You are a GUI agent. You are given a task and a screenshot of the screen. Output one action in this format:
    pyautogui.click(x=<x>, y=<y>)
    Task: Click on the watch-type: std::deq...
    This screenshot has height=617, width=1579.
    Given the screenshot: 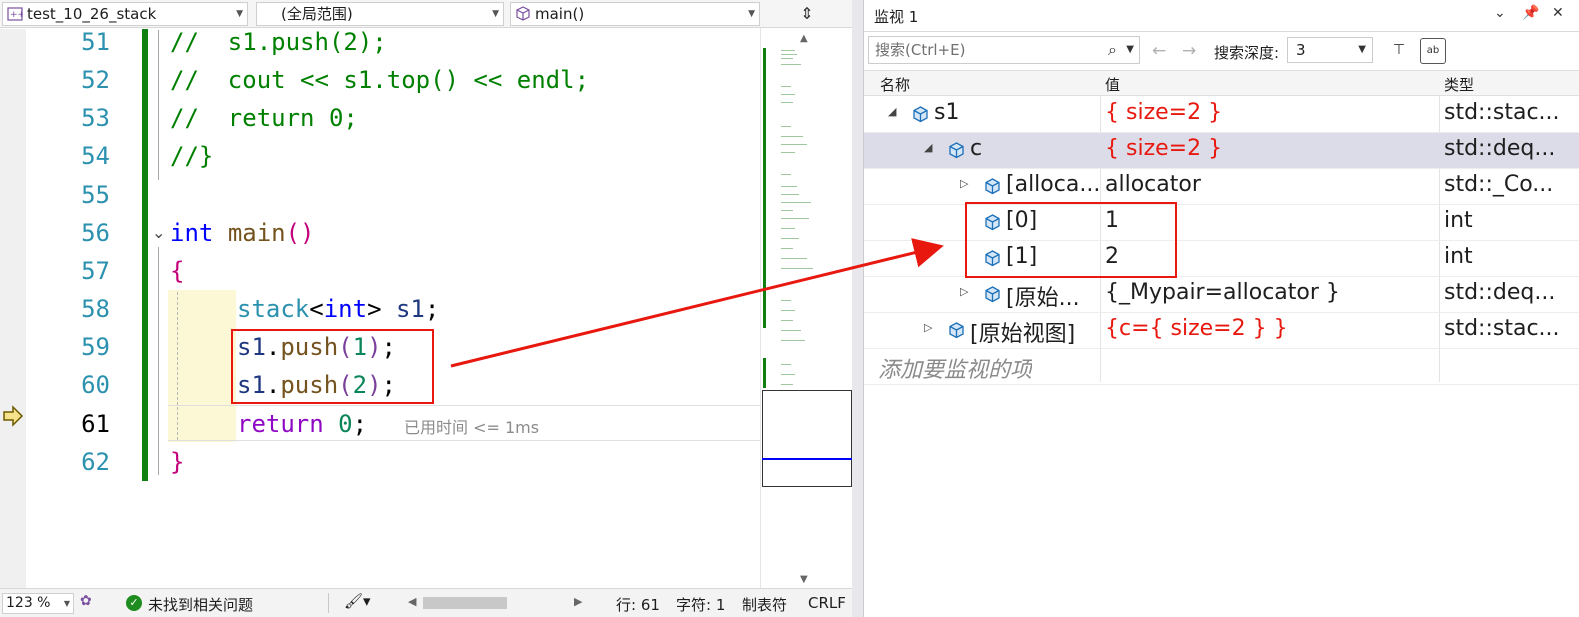 What is the action you would take?
    pyautogui.click(x=1500, y=148)
    